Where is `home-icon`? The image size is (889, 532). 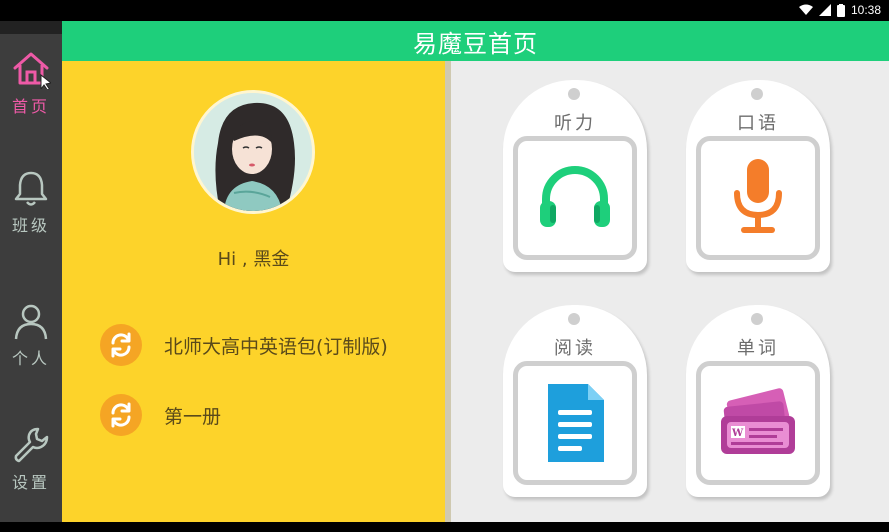
home-icon is located at coordinates (32, 70).